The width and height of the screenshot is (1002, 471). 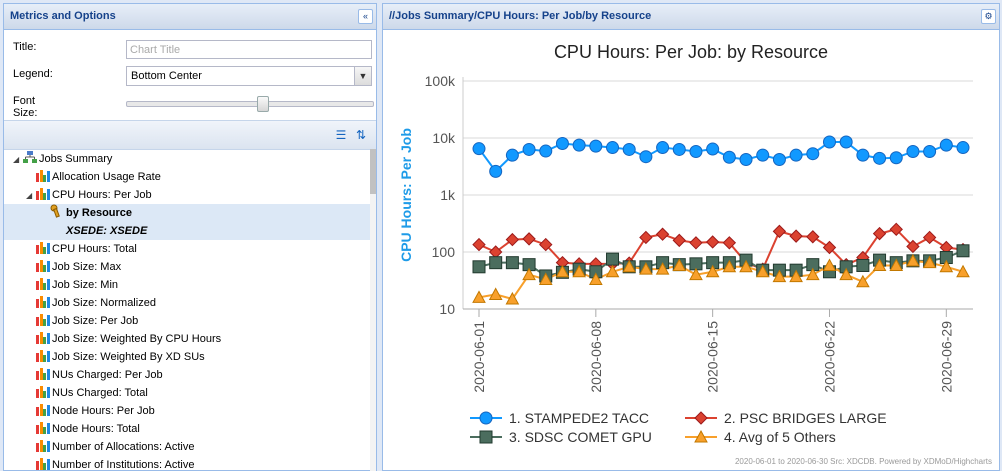 I want to click on tree-item: Number of Institutions: Active, so click(x=187, y=463).